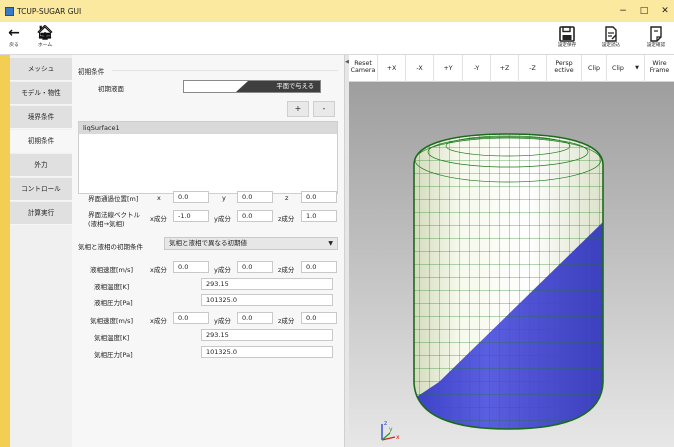 This screenshot has height=447, width=674. What do you see at coordinates (222, 219) in the screenshot?
I see `normal-y-label: y成分` at bounding box center [222, 219].